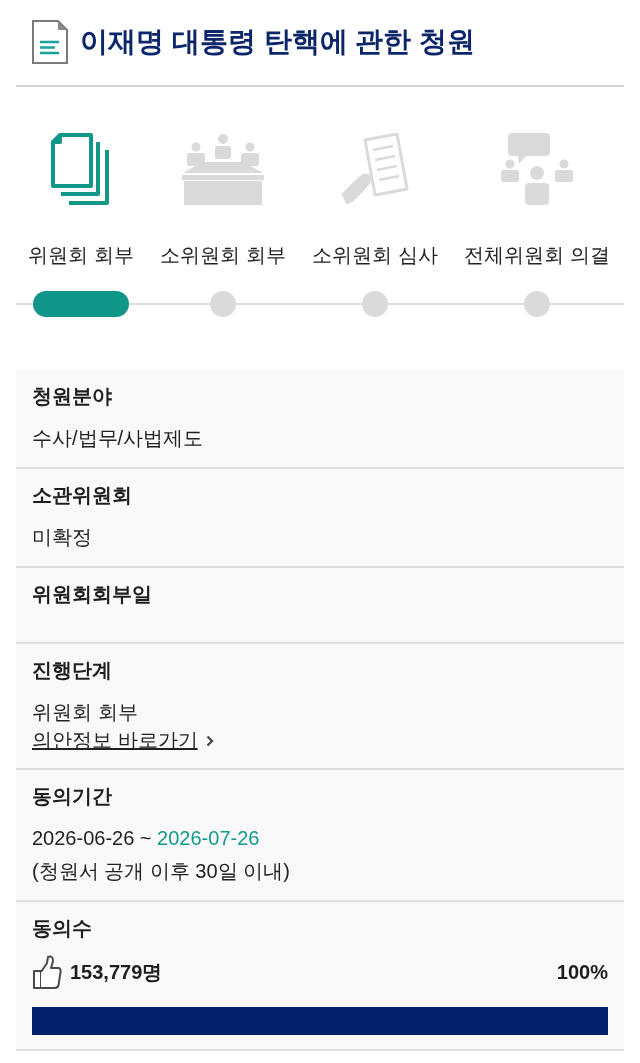  What do you see at coordinates (118, 438) in the screenshot?
I see `field-value: 수사/법무/사법제도` at bounding box center [118, 438].